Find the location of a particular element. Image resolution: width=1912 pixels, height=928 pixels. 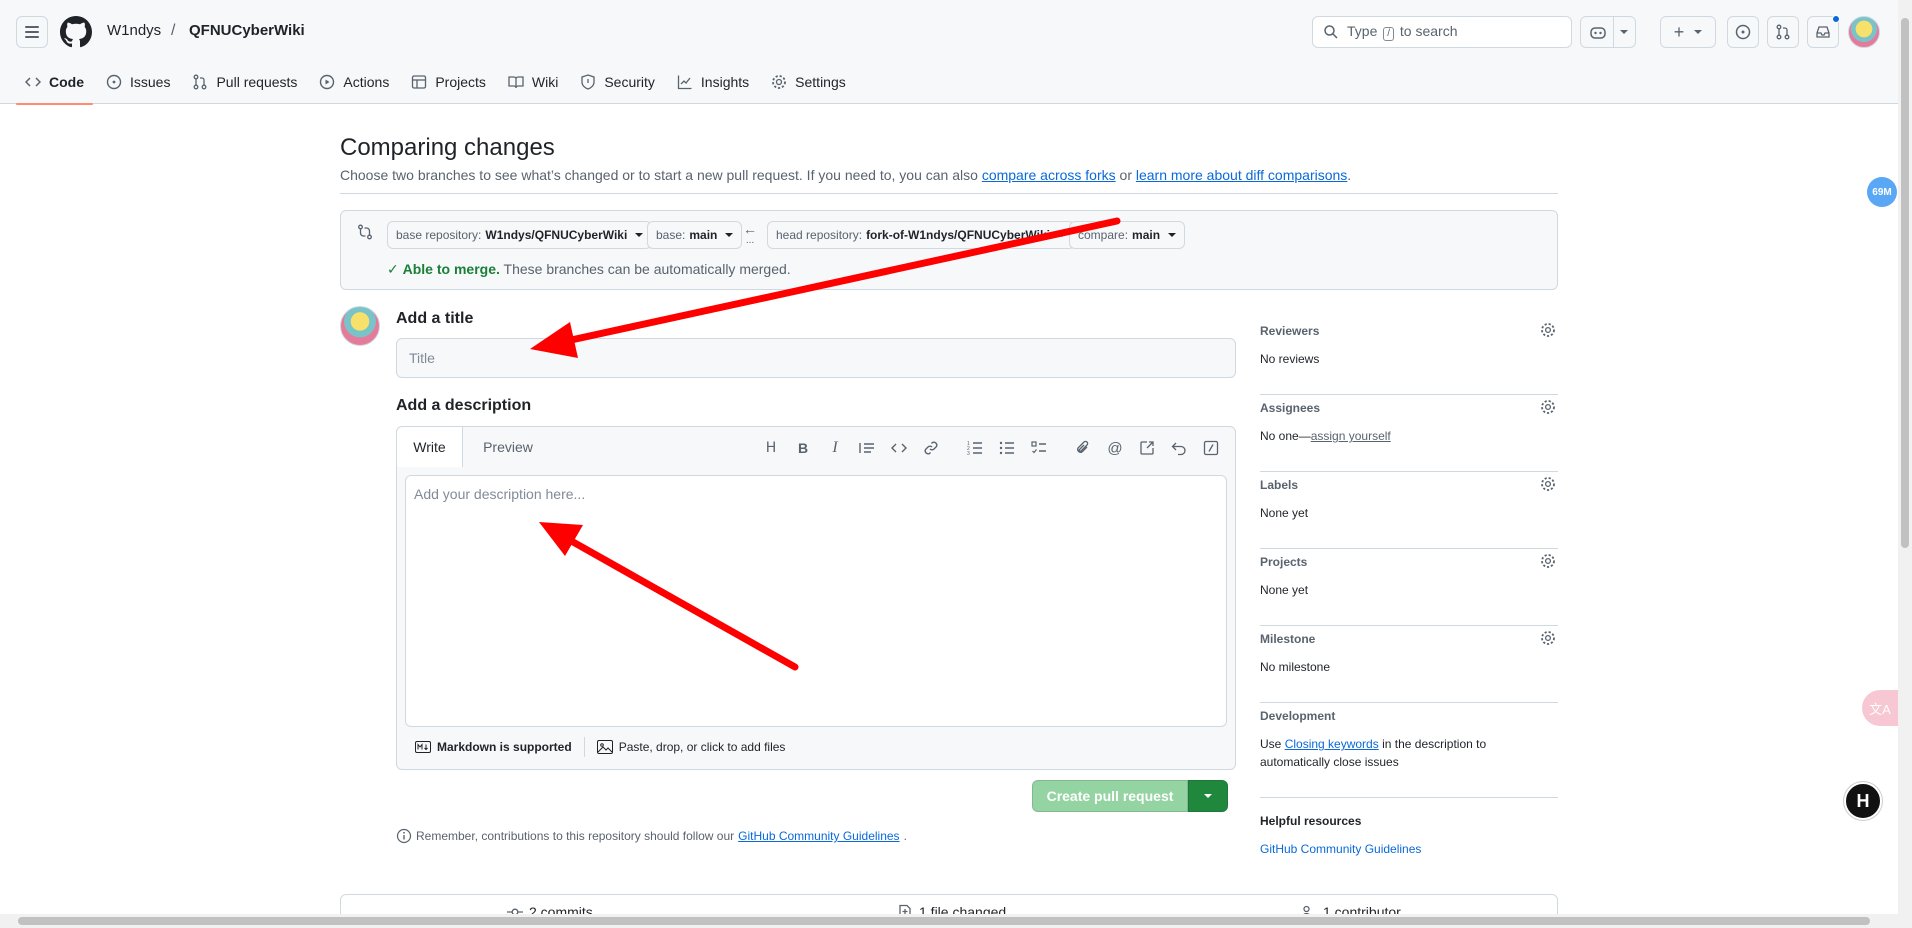

check-icon: ✓ is located at coordinates (393, 269).